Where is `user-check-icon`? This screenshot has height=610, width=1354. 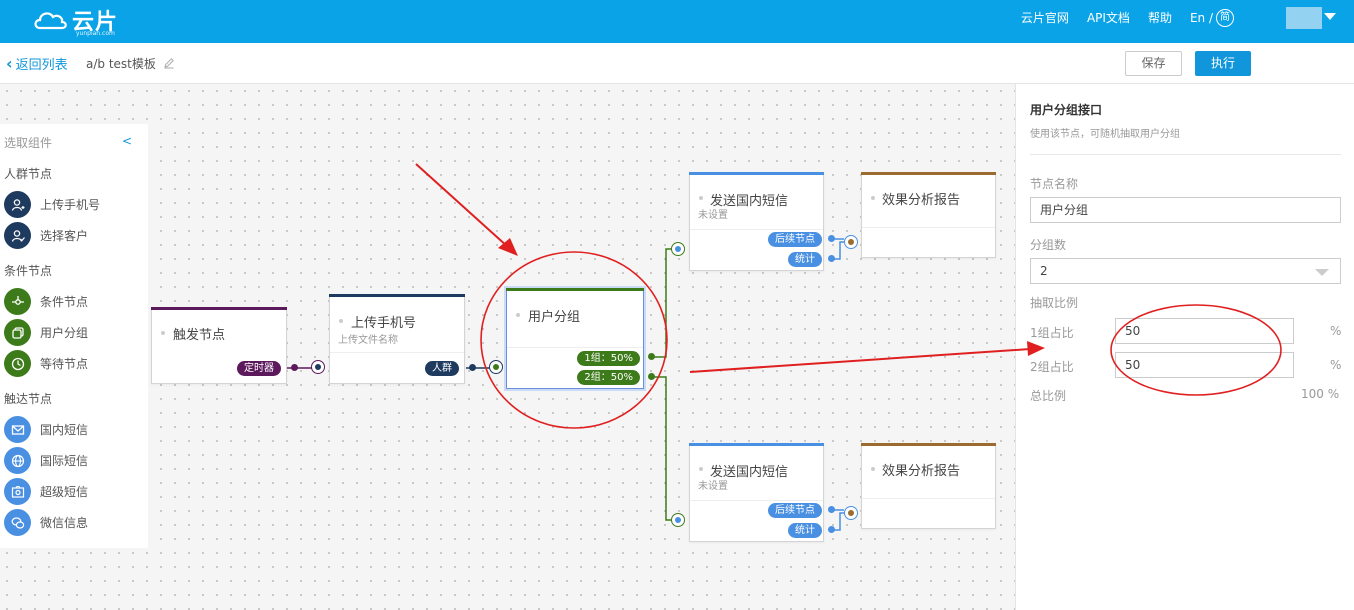 user-check-icon is located at coordinates (17, 235).